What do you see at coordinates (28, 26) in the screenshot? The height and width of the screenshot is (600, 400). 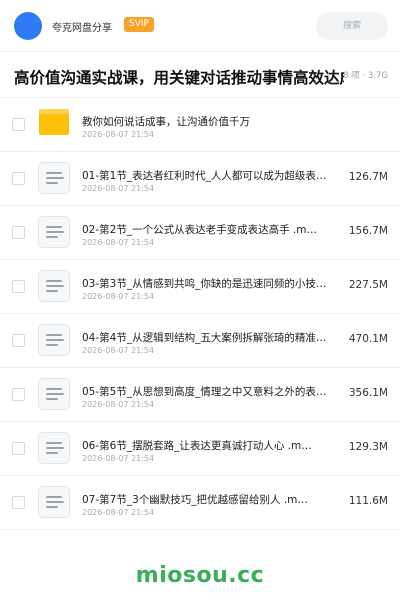 I see `avatar` at bounding box center [28, 26].